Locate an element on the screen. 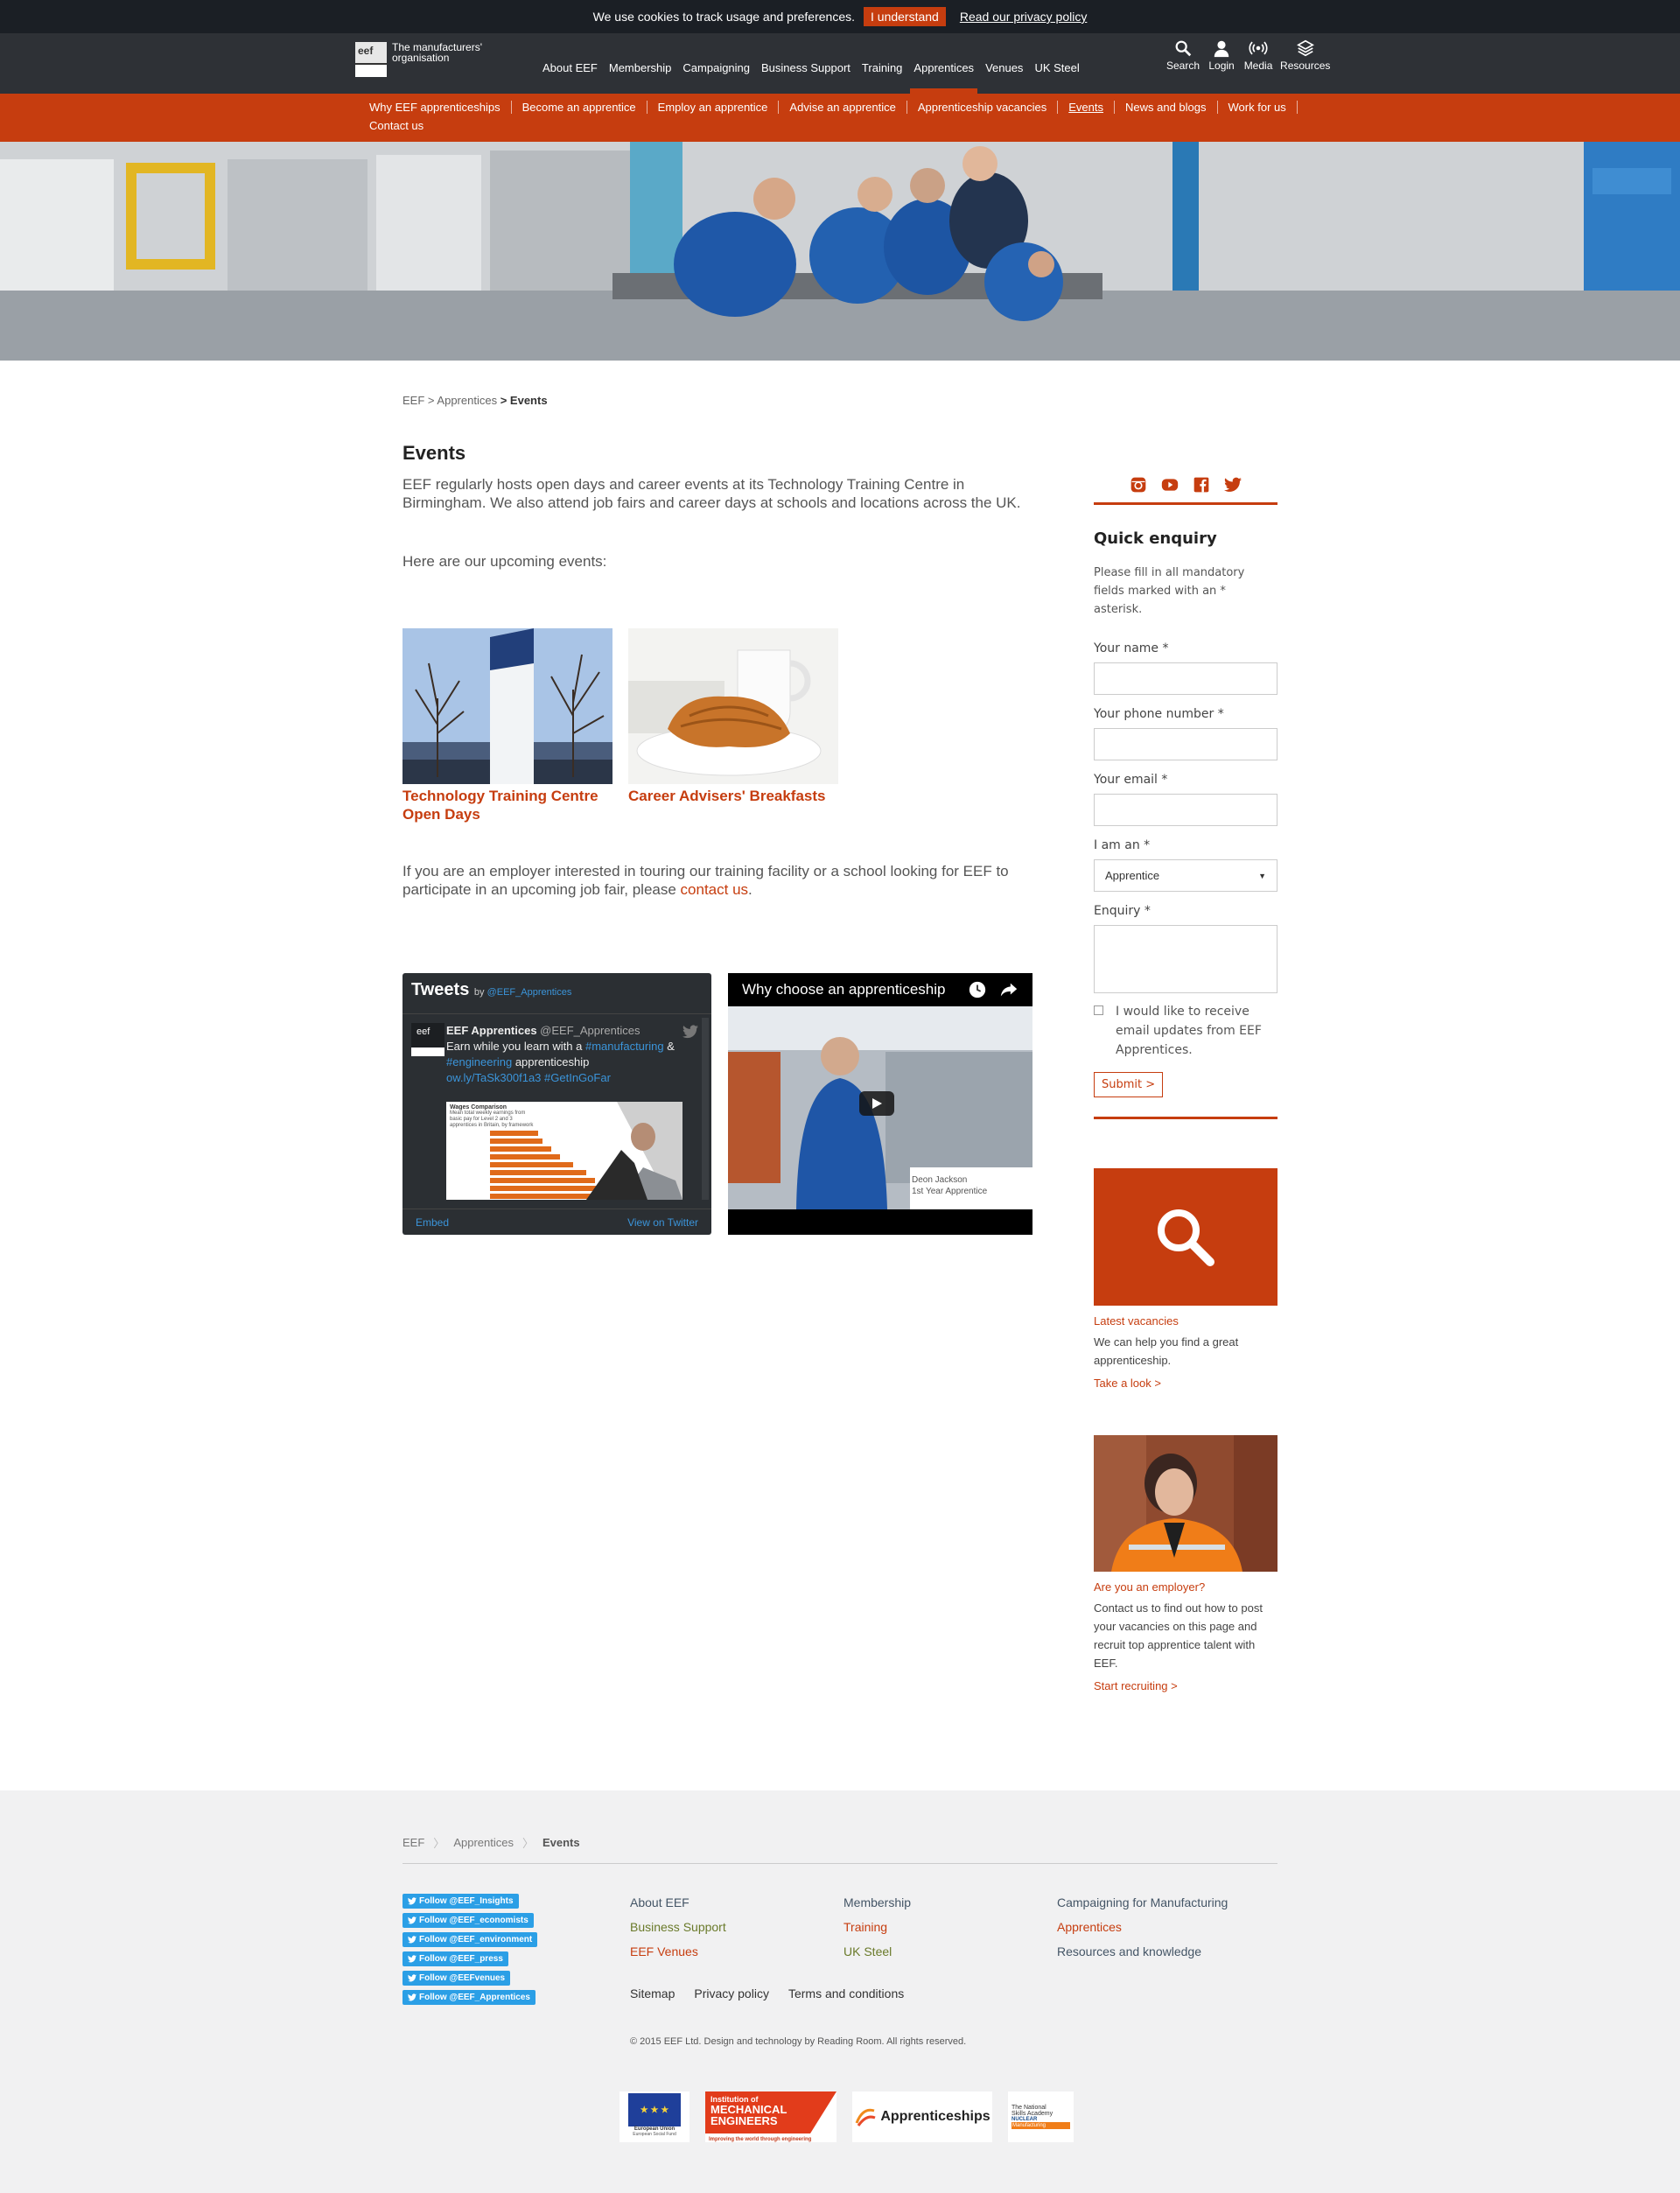  nav-membership: Membership is located at coordinates (640, 67).